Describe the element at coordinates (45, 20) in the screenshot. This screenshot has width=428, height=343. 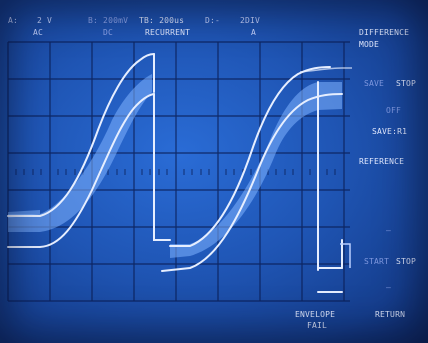
I see `channel-a-volts: 2 V` at that location.